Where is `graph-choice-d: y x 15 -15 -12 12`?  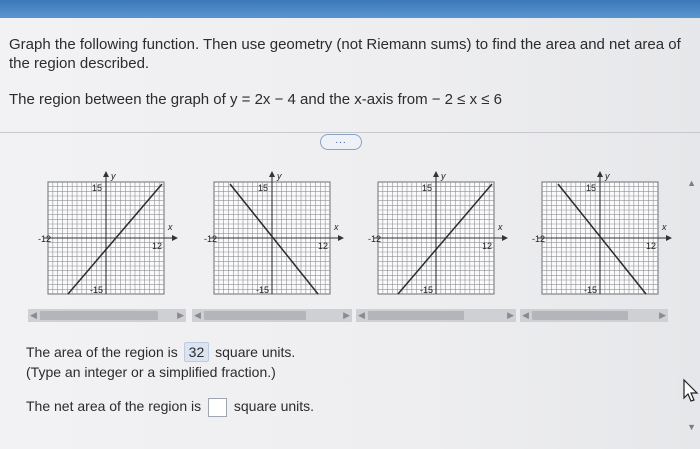 graph-choice-d: y x 15 -15 -12 12 is located at coordinates (607, 236).